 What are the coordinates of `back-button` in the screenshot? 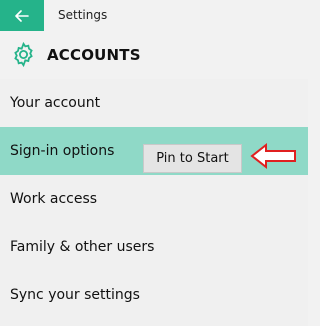 It's located at (22, 15).